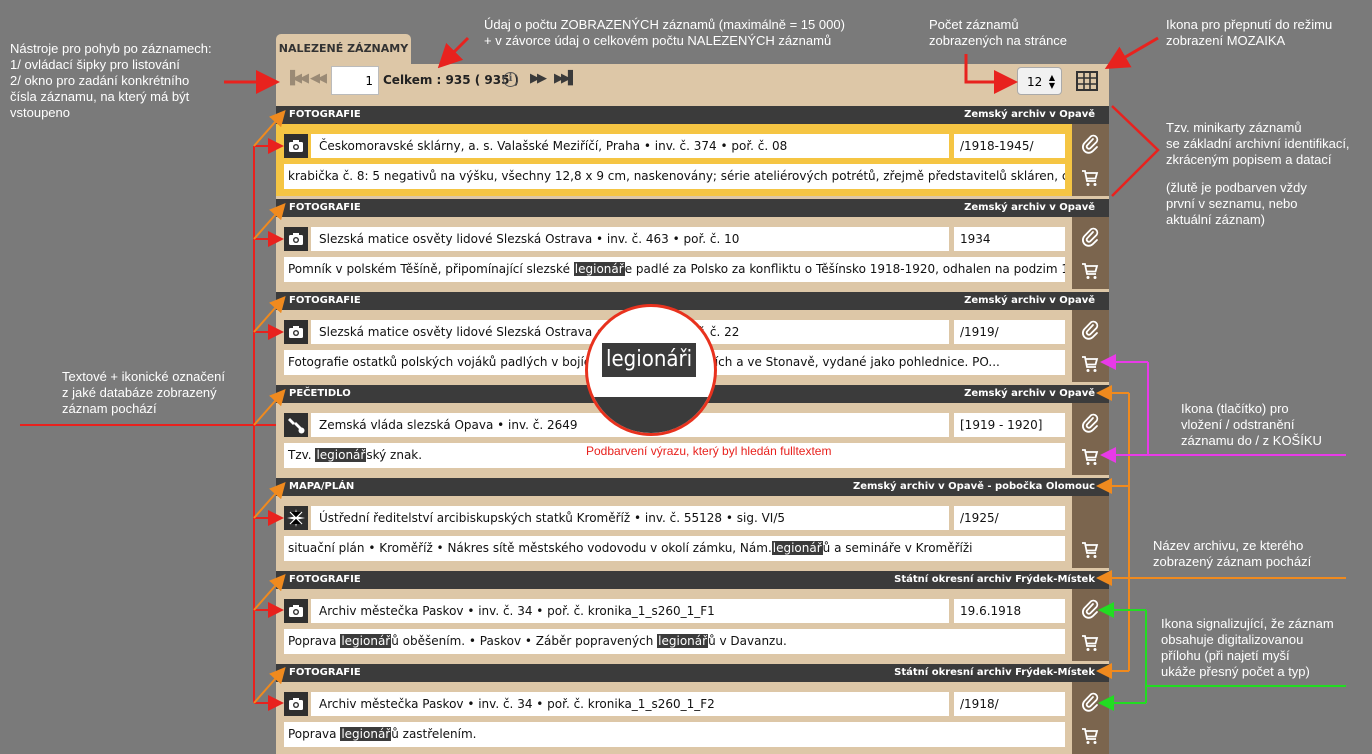 This screenshot has width=1372, height=754. I want to click on last-page-button: ▶▶▌, so click(566, 78).